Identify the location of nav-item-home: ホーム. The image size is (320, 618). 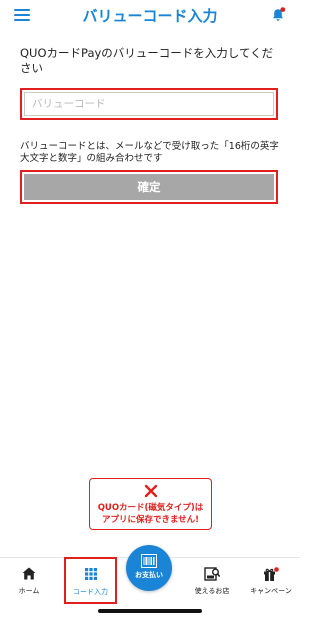
(29, 580).